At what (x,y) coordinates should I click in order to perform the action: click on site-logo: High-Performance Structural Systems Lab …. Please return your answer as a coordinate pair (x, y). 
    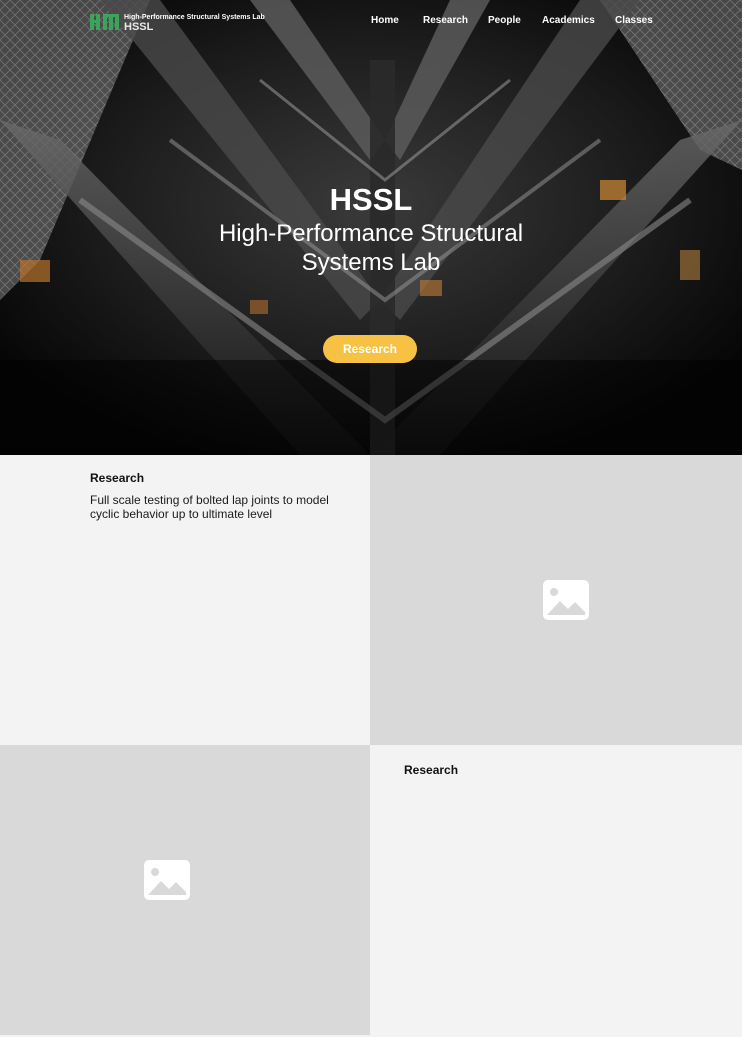
    Looking at the image, I should click on (177, 22).